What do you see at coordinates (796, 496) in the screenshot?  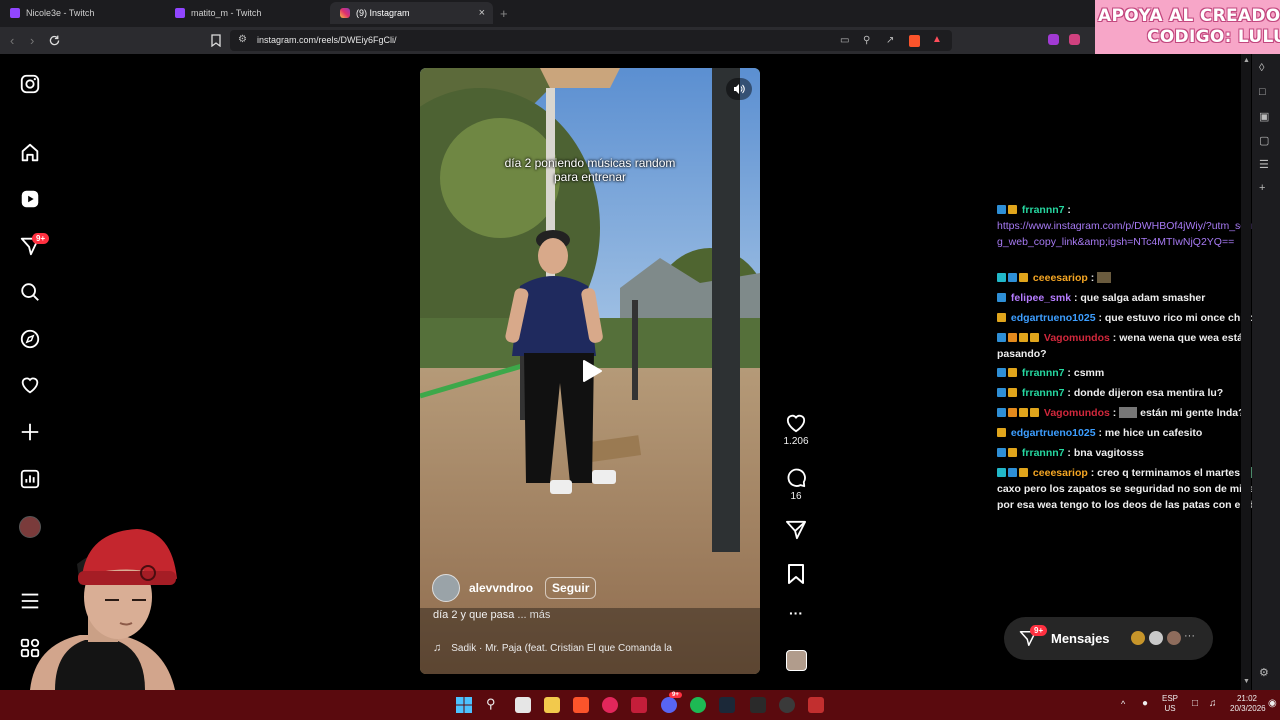 I see `comment-count: 16` at bounding box center [796, 496].